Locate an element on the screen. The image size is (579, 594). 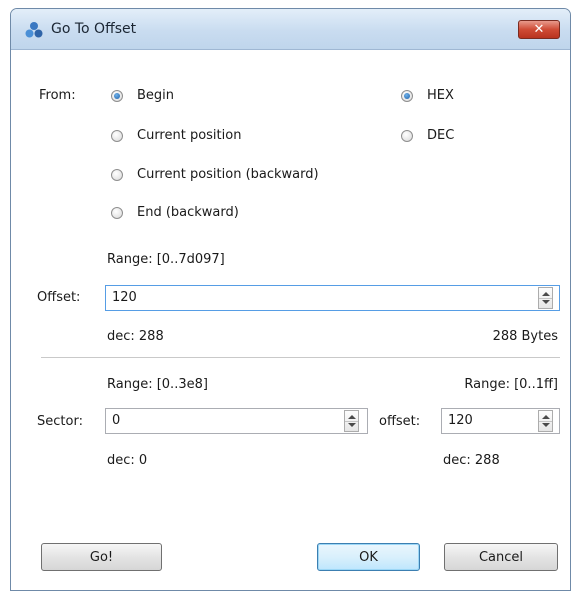
radio-hex is located at coordinates (407, 96).